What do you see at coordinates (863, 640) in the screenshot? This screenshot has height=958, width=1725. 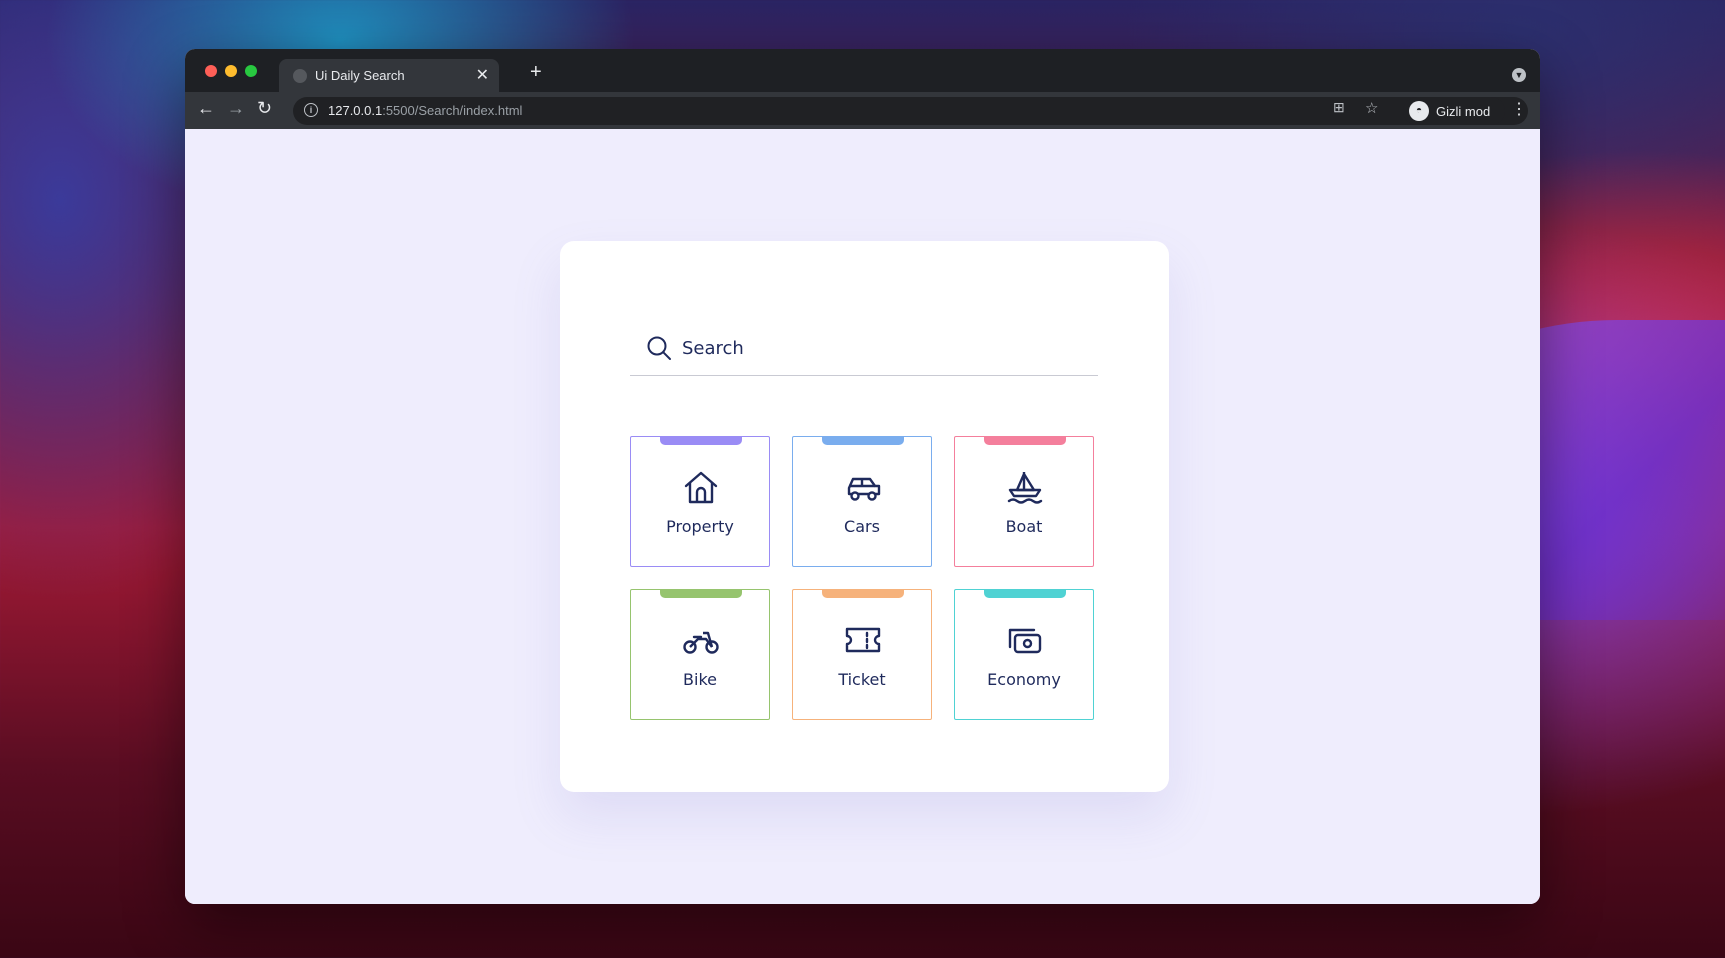 I see `ticket-icon` at bounding box center [863, 640].